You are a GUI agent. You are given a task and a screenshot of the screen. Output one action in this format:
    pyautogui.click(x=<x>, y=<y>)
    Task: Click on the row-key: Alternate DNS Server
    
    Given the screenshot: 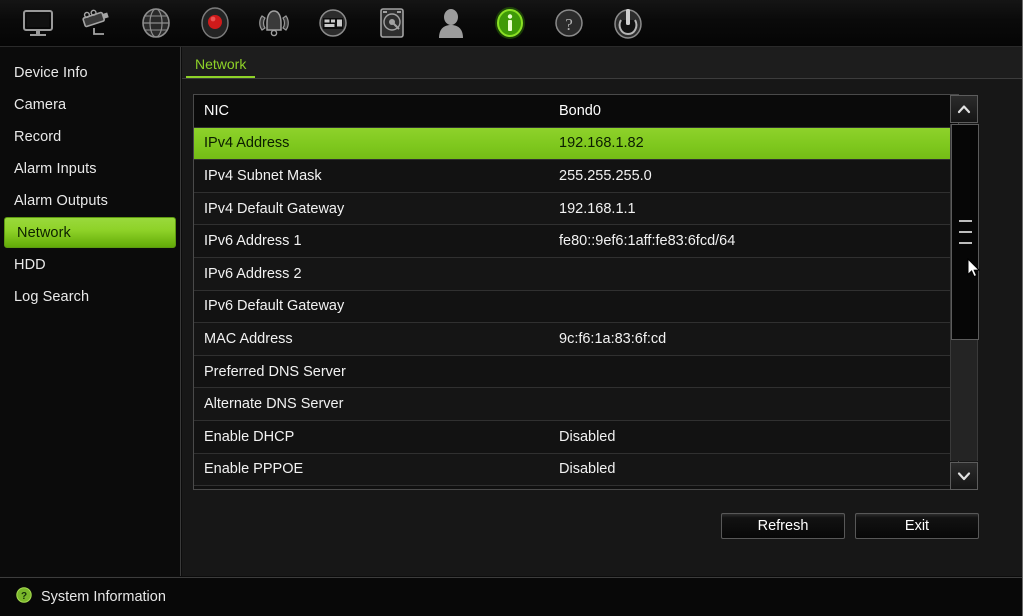 What is the action you would take?
    pyautogui.click(x=274, y=404)
    